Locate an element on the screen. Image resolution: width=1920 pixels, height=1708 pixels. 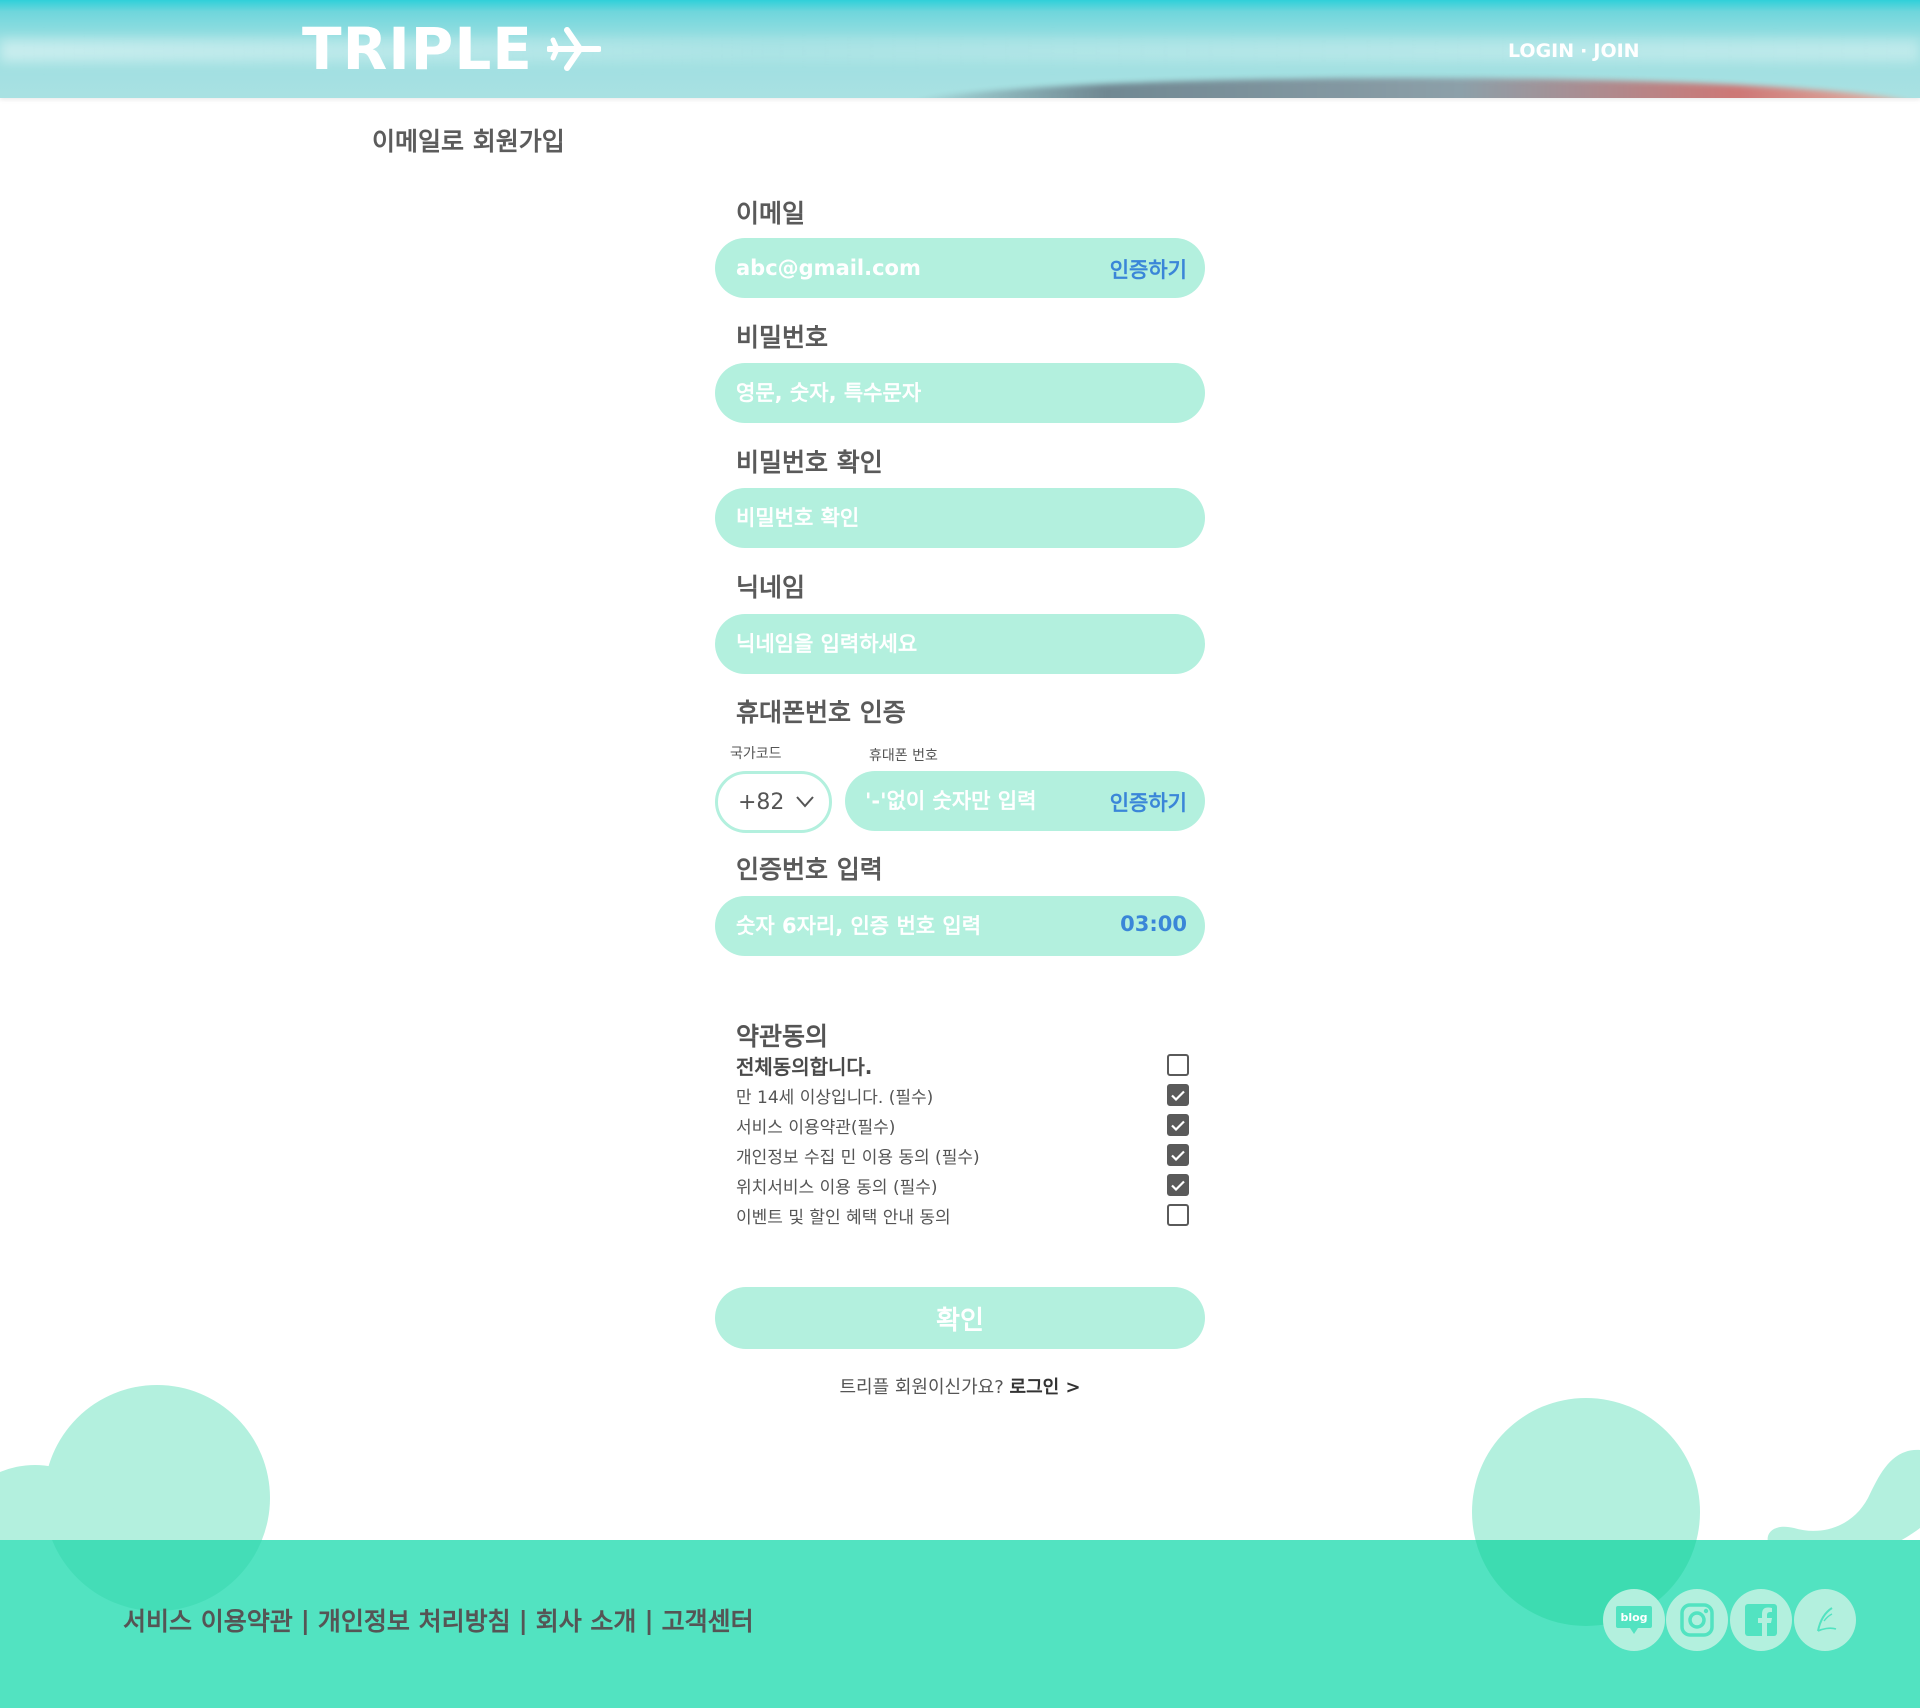
logo-text: TRIPLE is located at coordinates (417, 49).